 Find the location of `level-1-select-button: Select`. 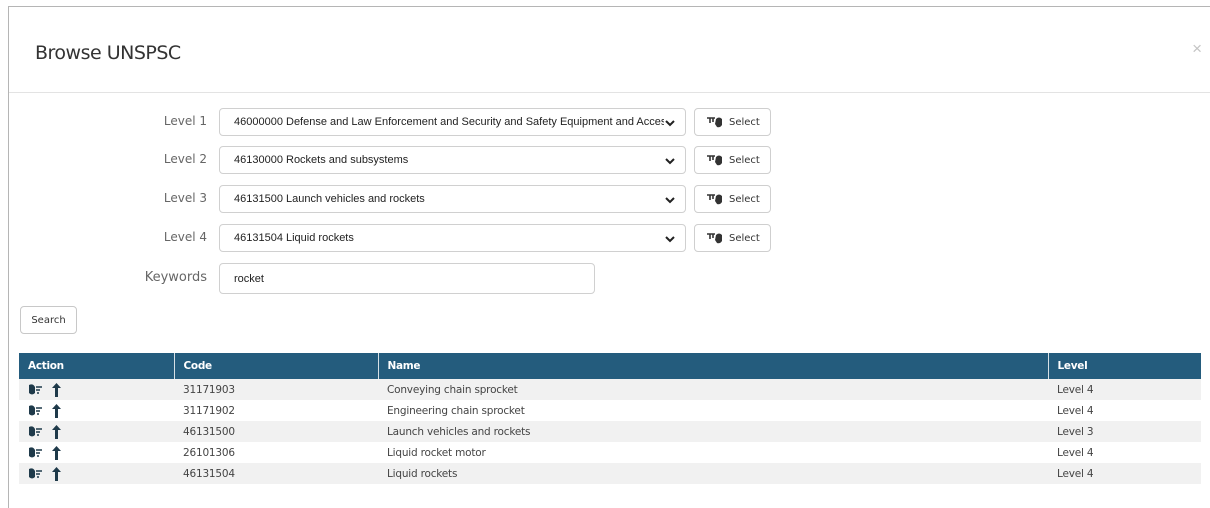

level-1-select-button: Select is located at coordinates (732, 122).